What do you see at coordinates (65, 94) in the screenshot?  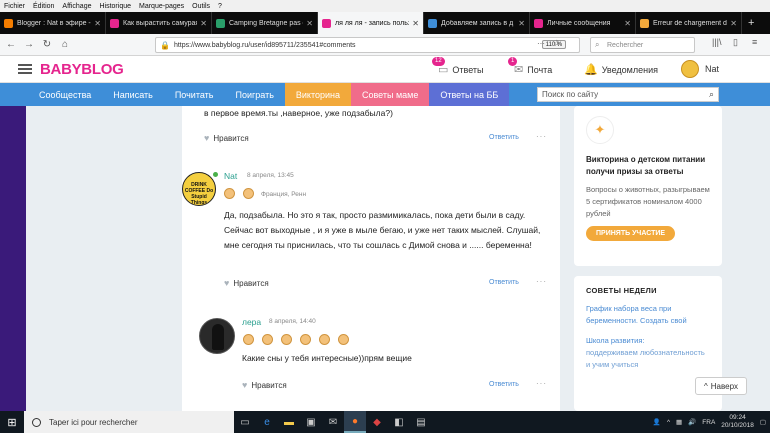 I see `nav-communities: Сообщества` at bounding box center [65, 94].